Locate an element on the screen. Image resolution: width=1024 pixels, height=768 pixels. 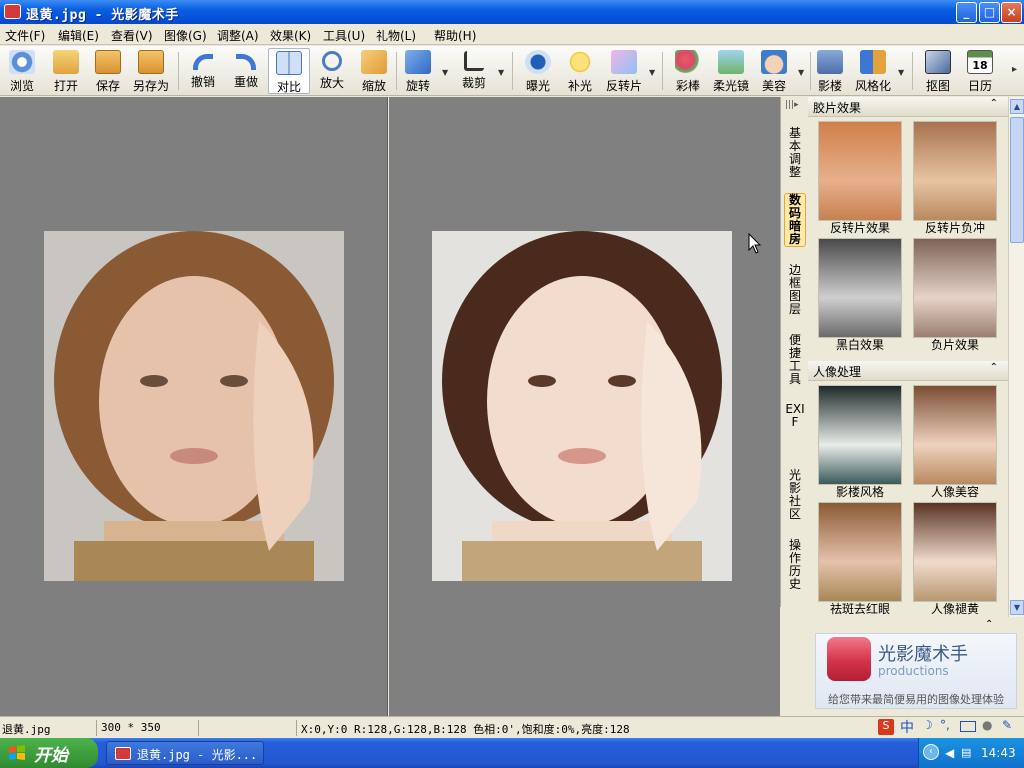
processed-photo is located at coordinates (582, 406).